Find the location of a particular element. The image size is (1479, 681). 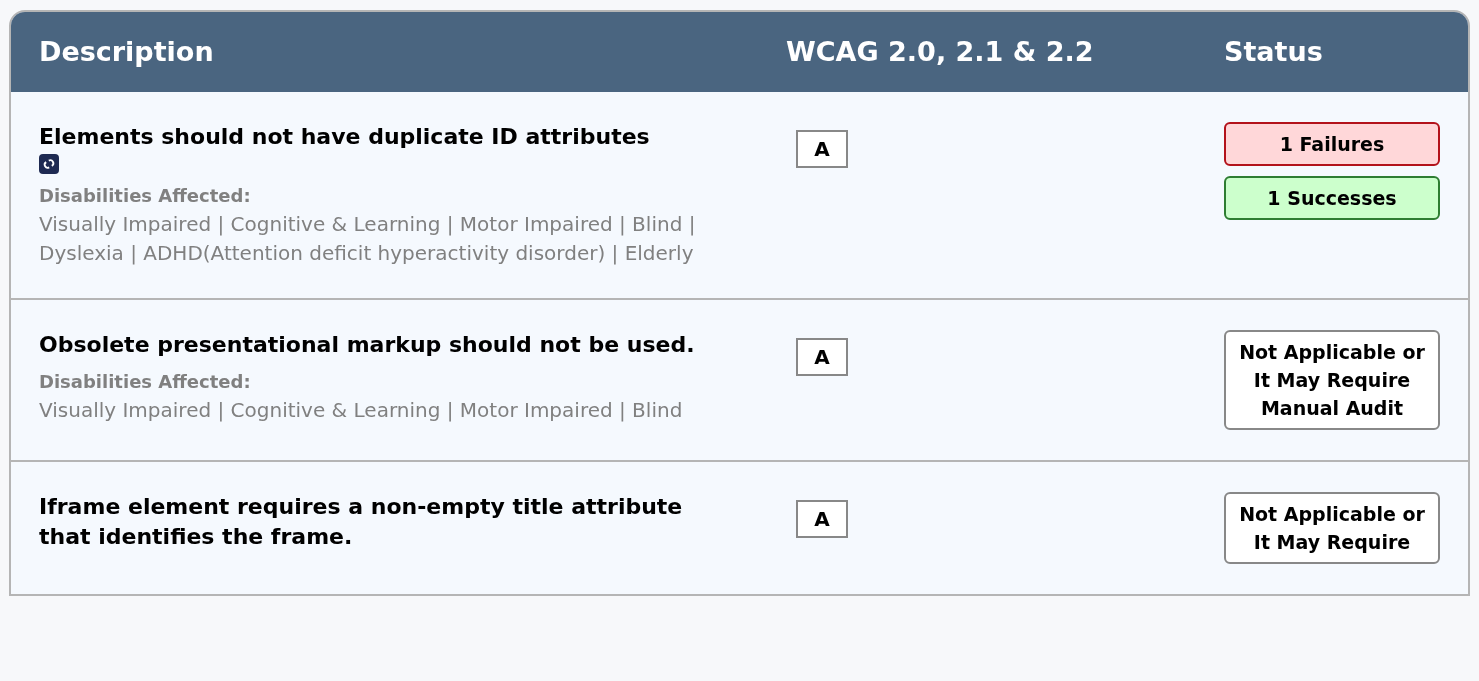

rule-title: Obsolete presentational markup should not be used. is located at coordinates (367, 345).